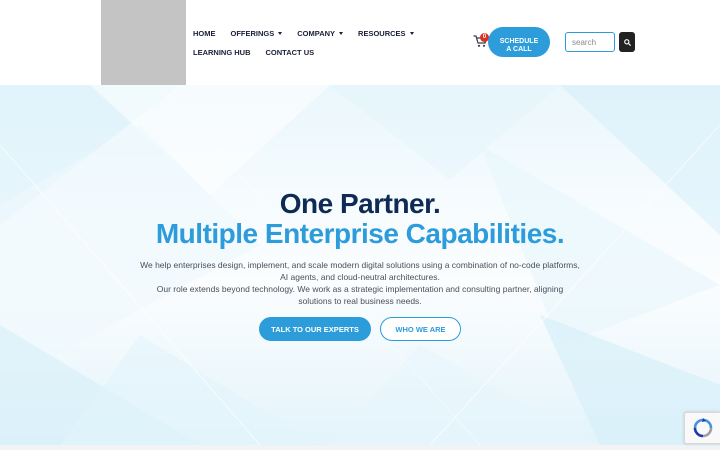 Image resolution: width=720 pixels, height=450 pixels. I want to click on section-divider, so click(360, 447).